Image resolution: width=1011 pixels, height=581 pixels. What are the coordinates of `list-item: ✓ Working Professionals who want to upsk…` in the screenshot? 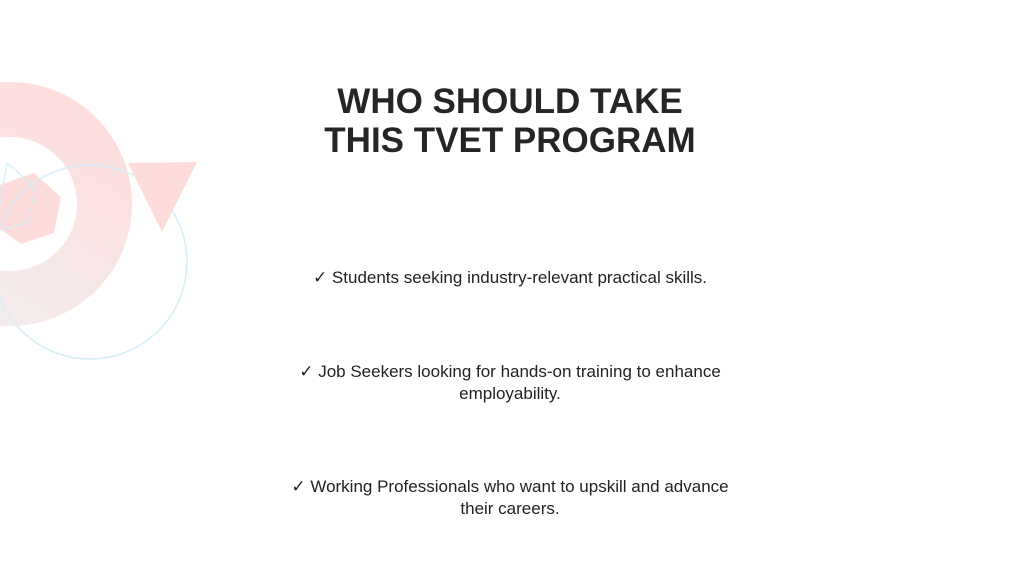 It's located at (510, 497).